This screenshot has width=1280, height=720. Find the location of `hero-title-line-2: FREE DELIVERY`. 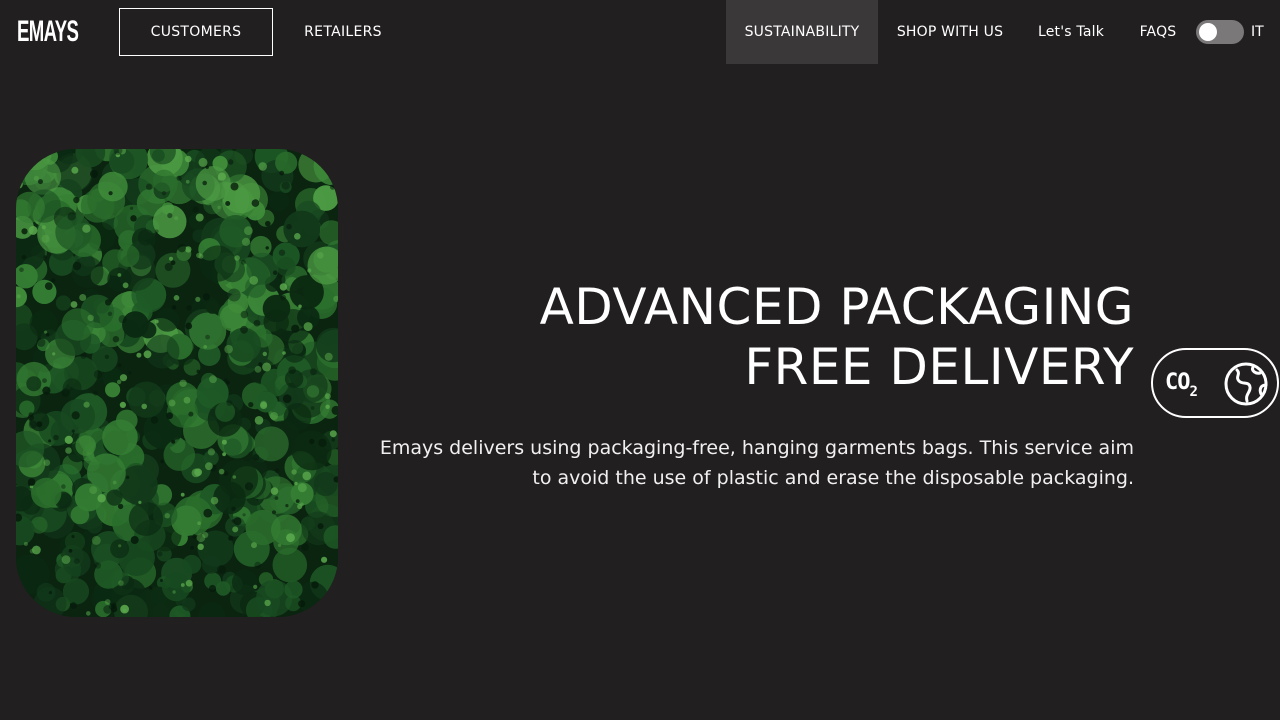

hero-title-line-2: FREE DELIVERY is located at coordinates (939, 367).